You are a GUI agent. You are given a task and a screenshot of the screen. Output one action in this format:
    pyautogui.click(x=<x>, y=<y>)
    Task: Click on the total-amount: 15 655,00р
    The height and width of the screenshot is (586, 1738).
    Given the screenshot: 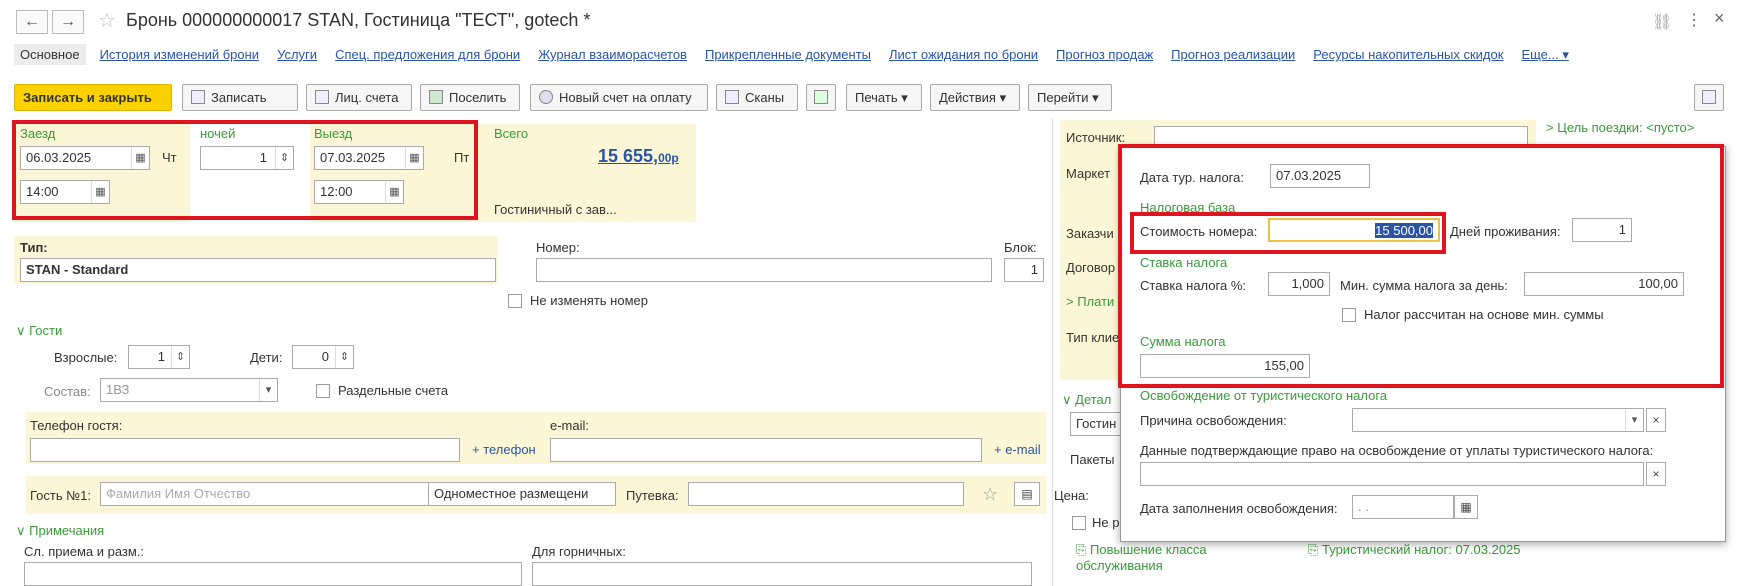 What is the action you would take?
    pyautogui.click(x=638, y=156)
    